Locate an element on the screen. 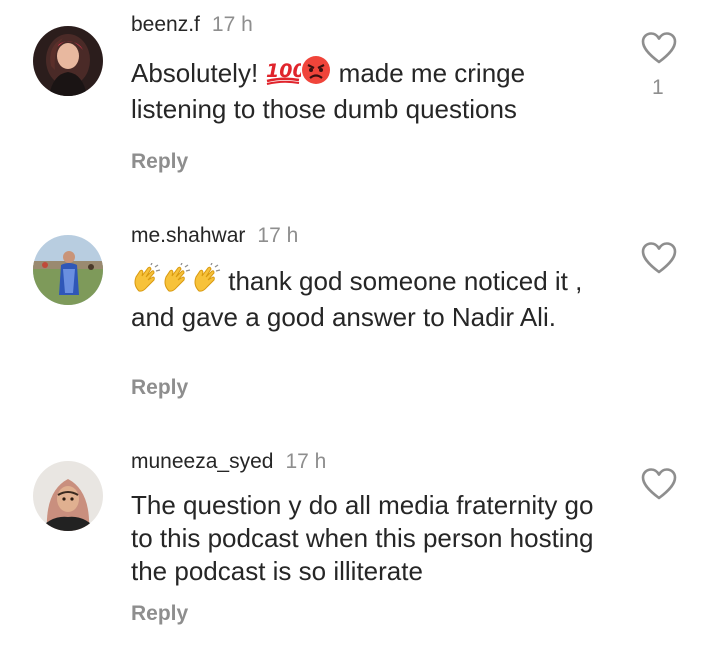 The height and width of the screenshot is (650, 720). comment-meta: beenz.f 17 h is located at coordinates (192, 25).